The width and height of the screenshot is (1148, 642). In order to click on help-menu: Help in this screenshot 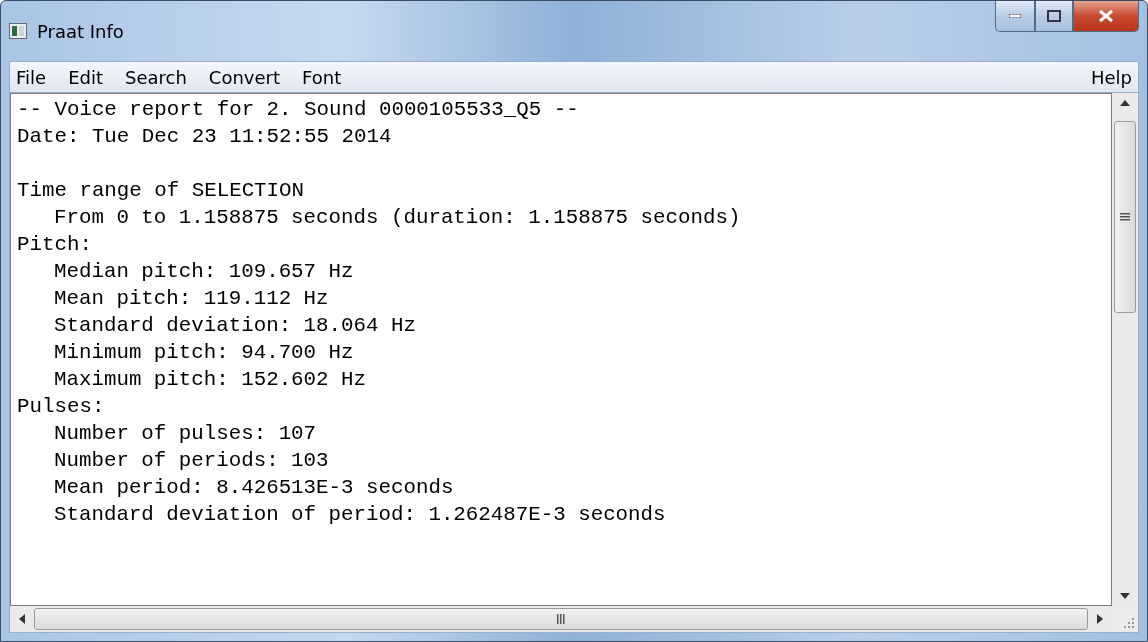, I will do `click(1111, 77)`.